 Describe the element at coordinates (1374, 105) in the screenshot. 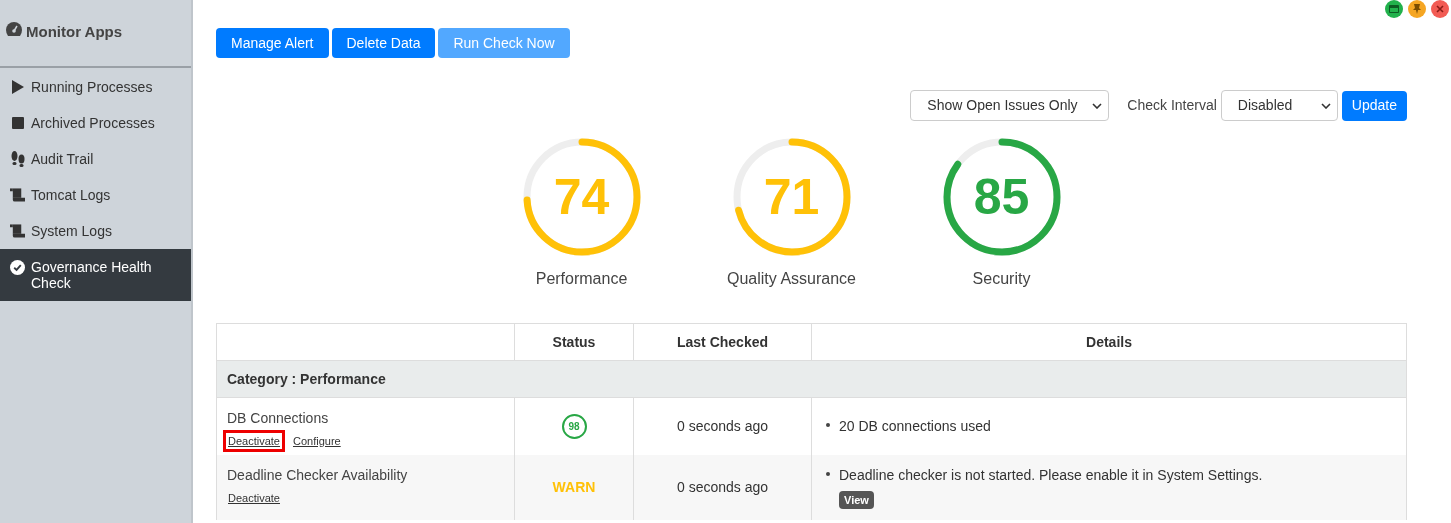

I see `update-button: Update` at that location.